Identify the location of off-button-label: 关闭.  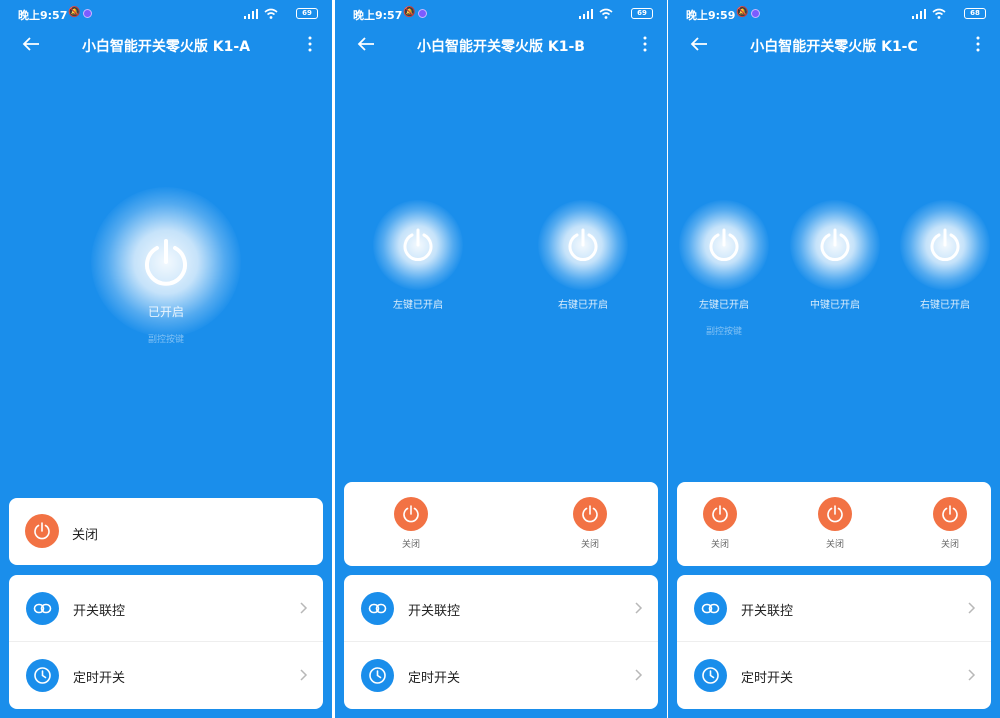
(85, 535).